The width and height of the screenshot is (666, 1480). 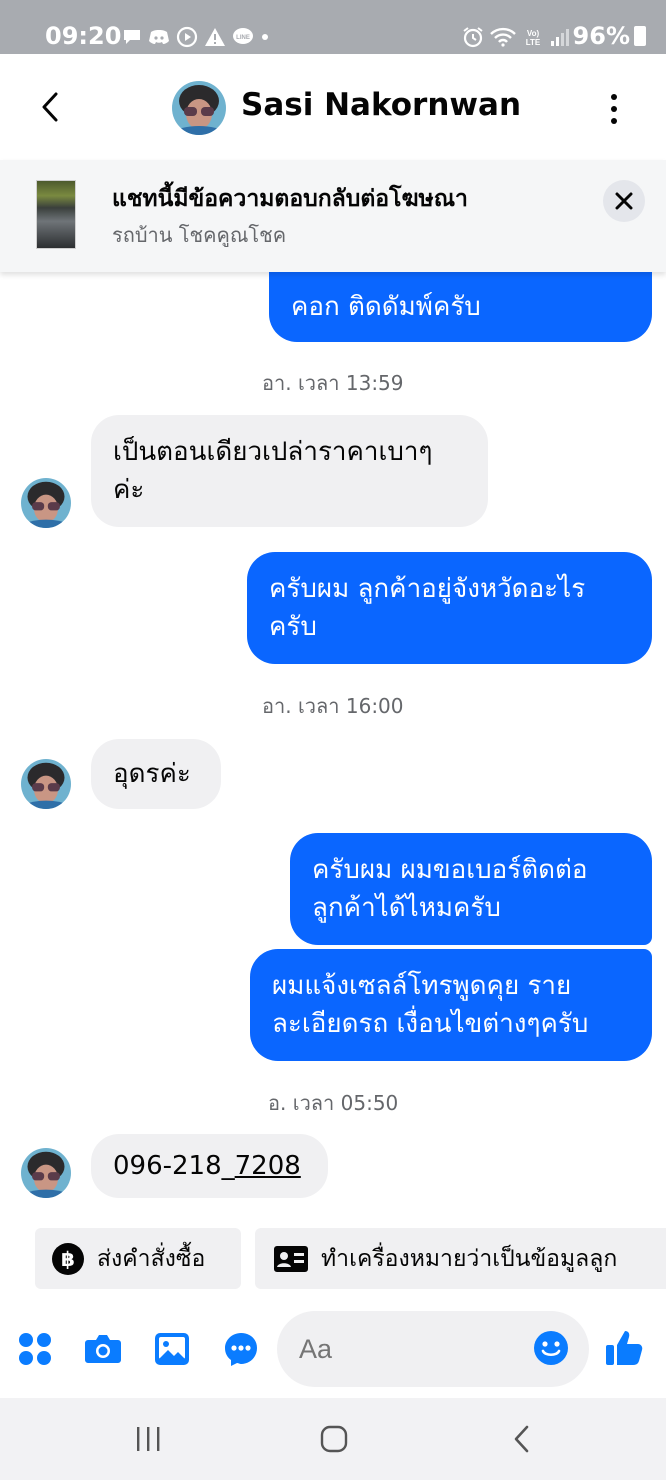 What do you see at coordinates (215, 37) in the screenshot?
I see `warning-icon` at bounding box center [215, 37].